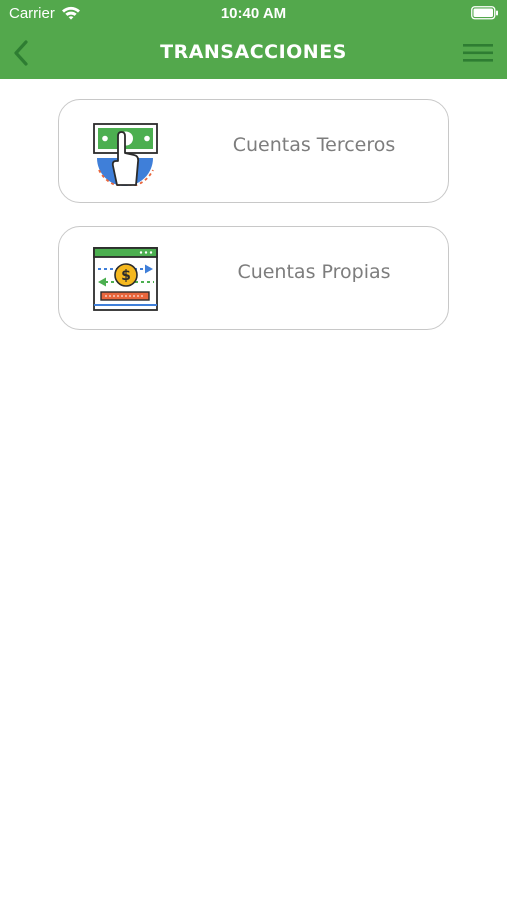  Describe the element at coordinates (126, 154) in the screenshot. I see `hand-money-transfer-icon` at that location.